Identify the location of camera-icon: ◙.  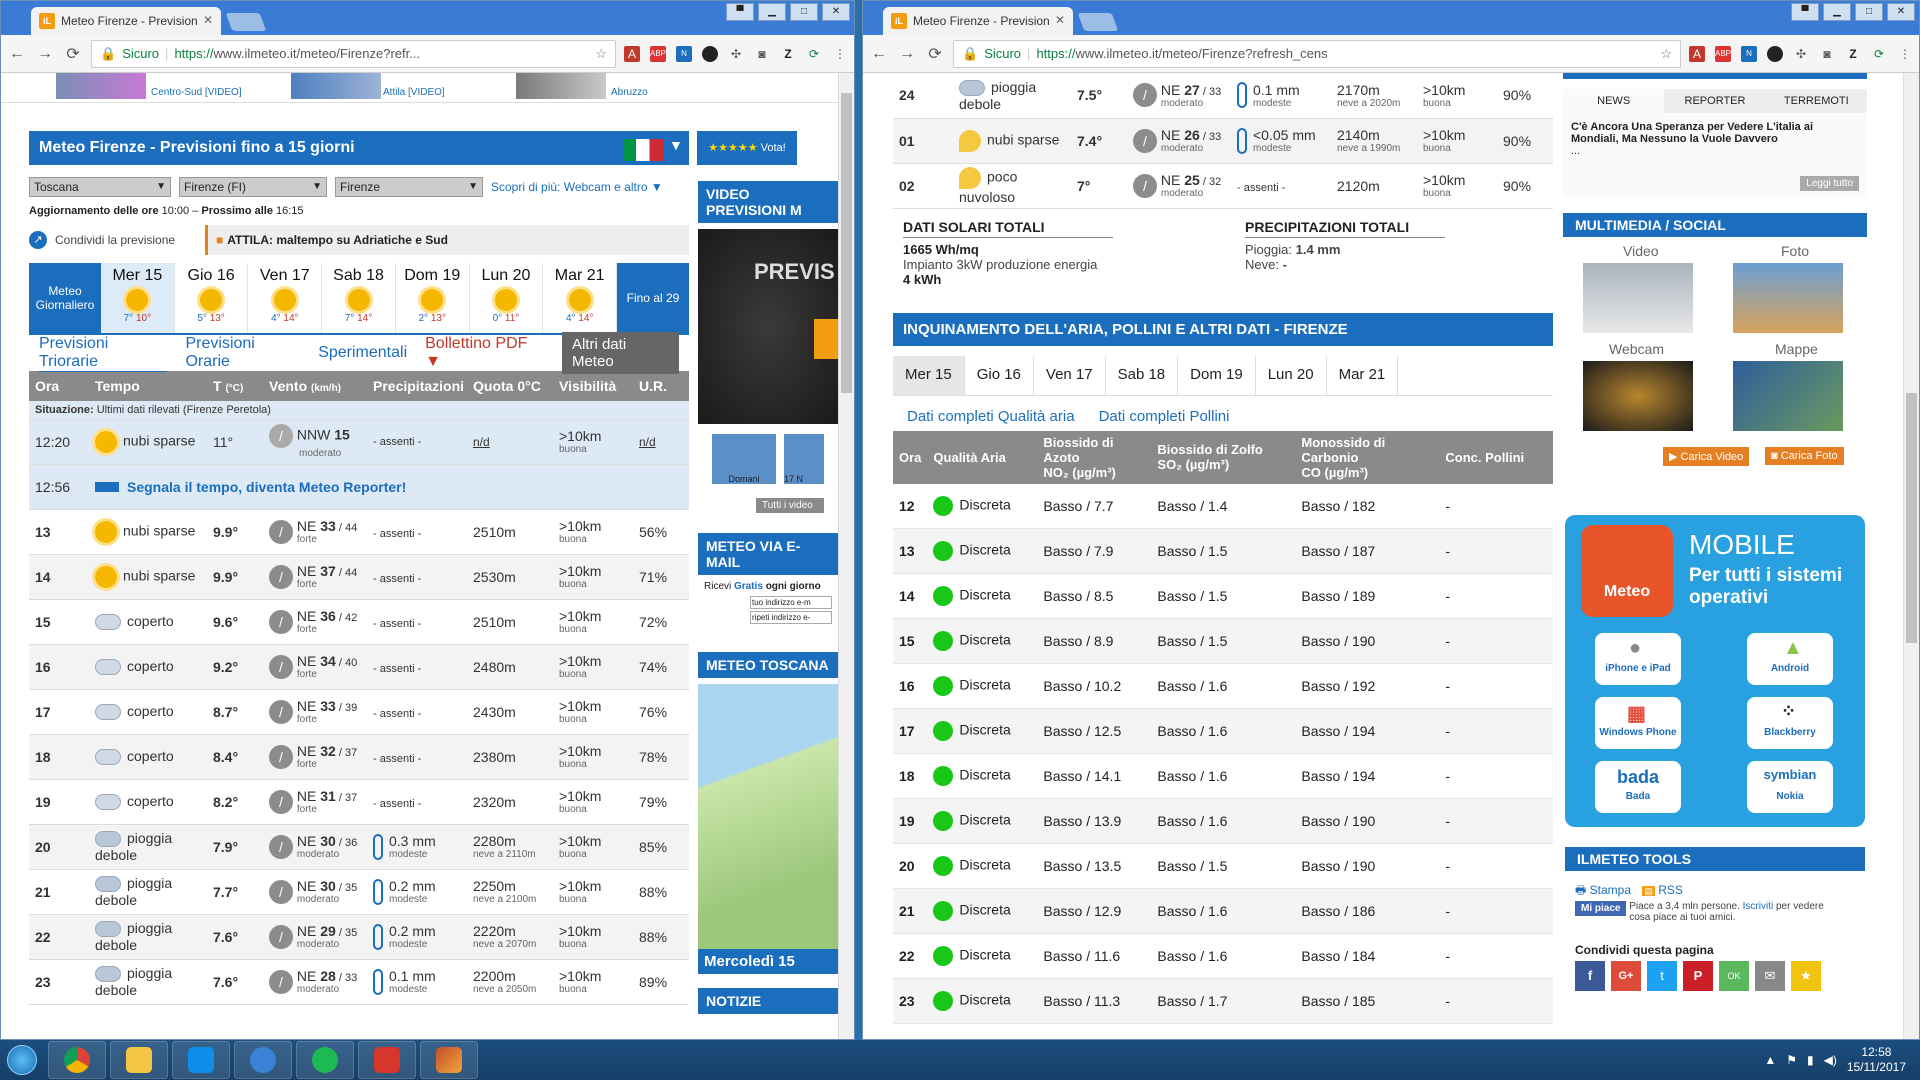
(762, 54).